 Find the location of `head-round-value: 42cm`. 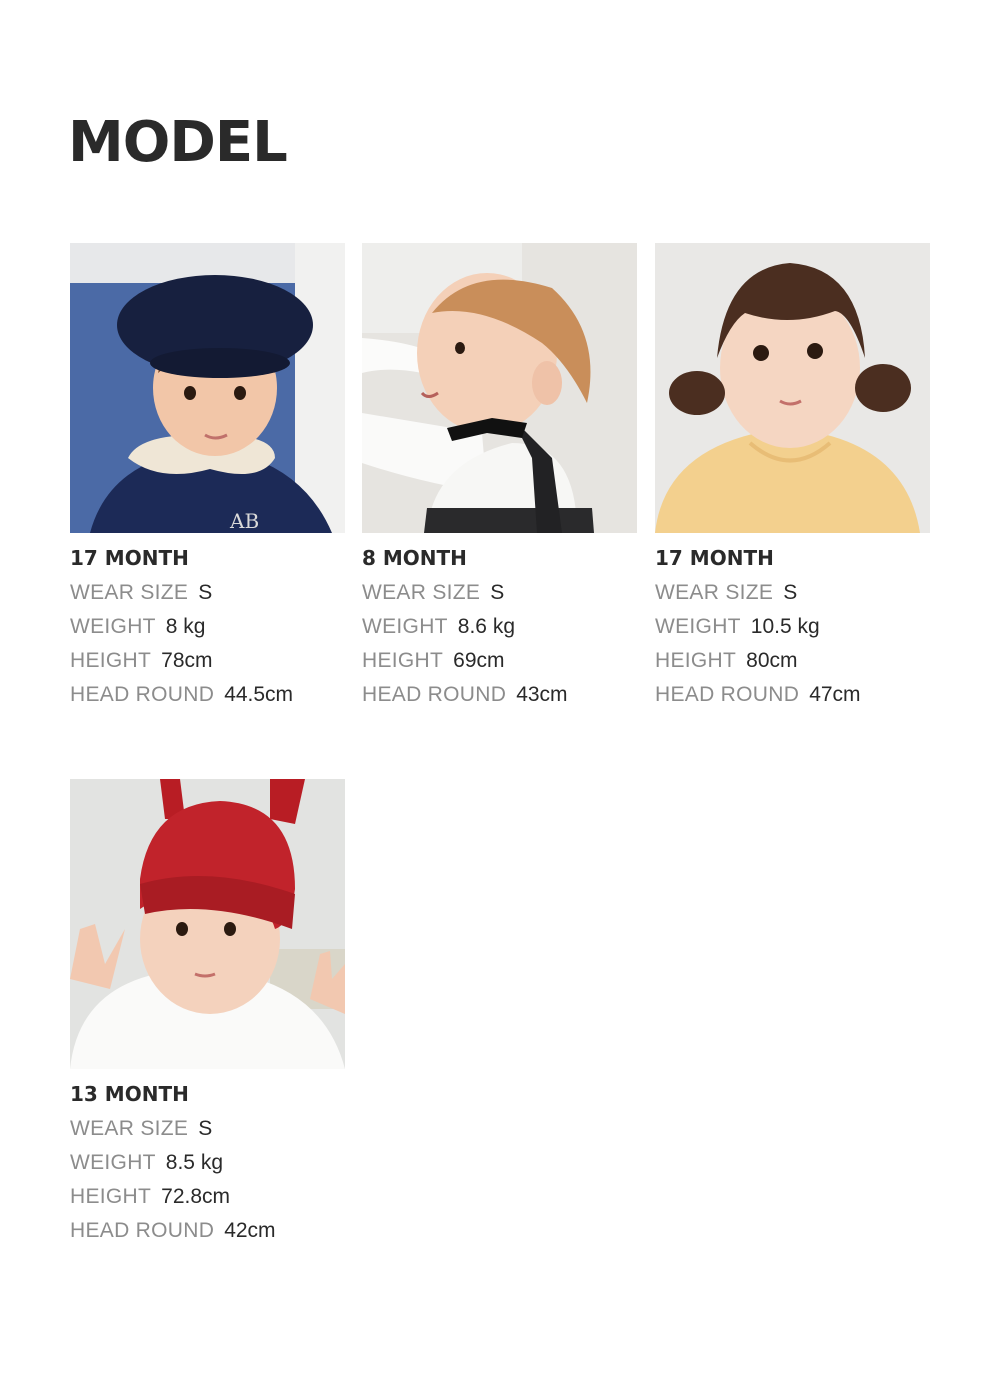

head-round-value: 42cm is located at coordinates (250, 1230).